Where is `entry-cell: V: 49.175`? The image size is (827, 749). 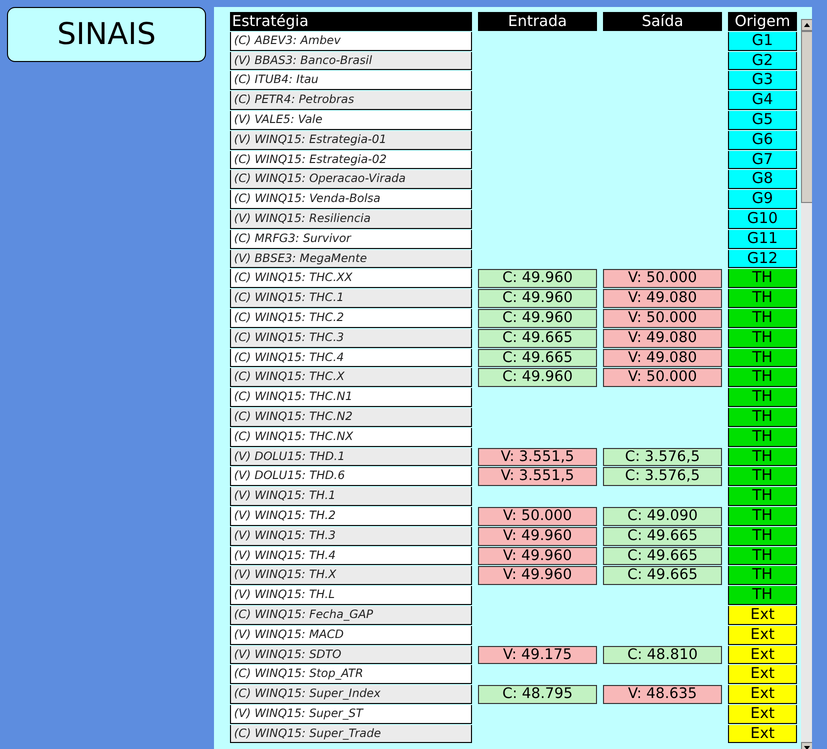 entry-cell: V: 49.175 is located at coordinates (537, 655).